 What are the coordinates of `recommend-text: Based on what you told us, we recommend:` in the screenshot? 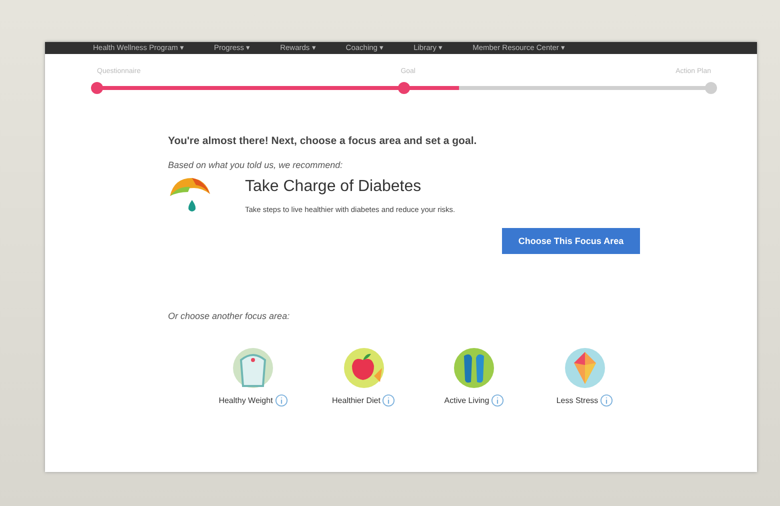 It's located at (256, 165).